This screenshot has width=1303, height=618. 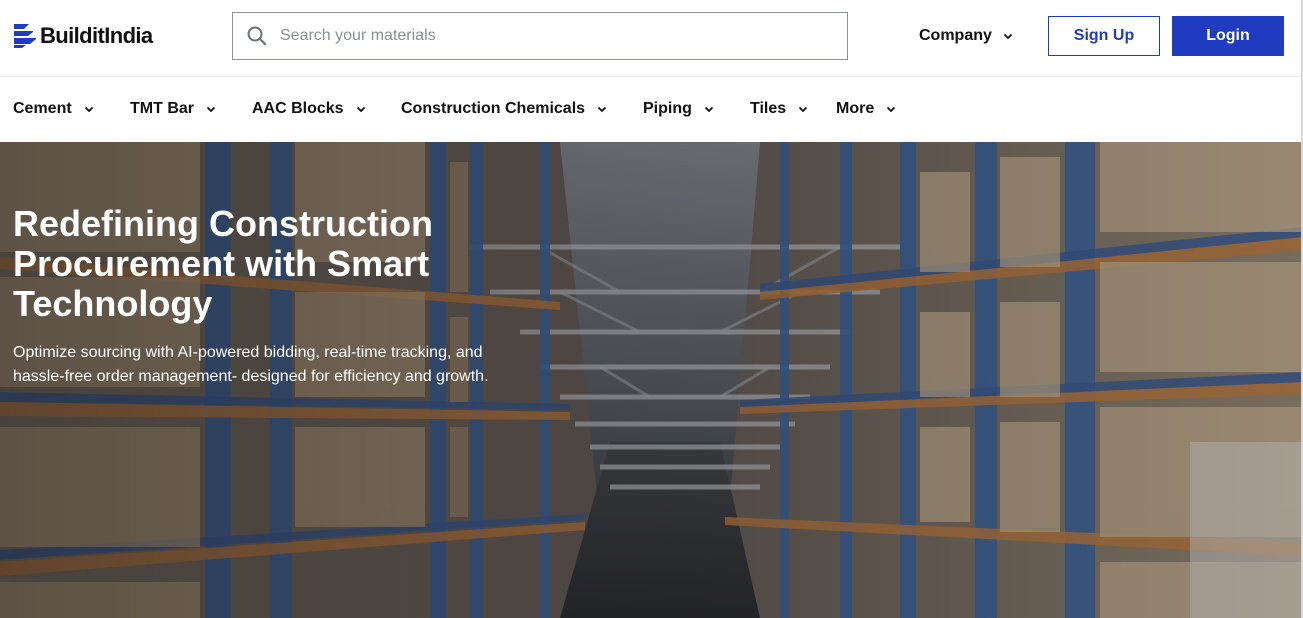 I want to click on search-input, so click(x=550, y=36).